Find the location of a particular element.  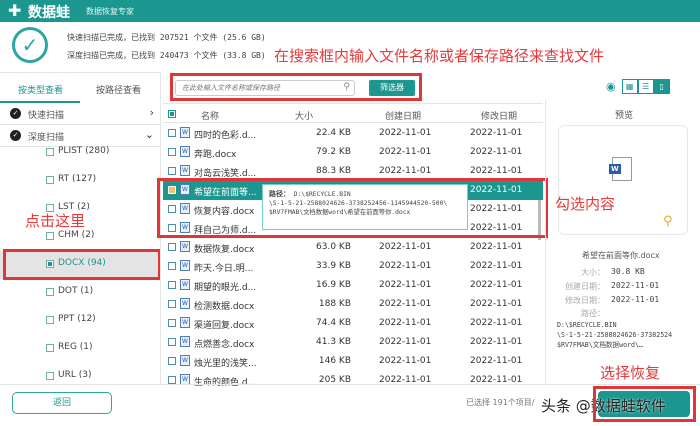

table-row: W 奔跑.docx 79.2 KB 2022-11-01 2022-11-01 is located at coordinates (353, 152).